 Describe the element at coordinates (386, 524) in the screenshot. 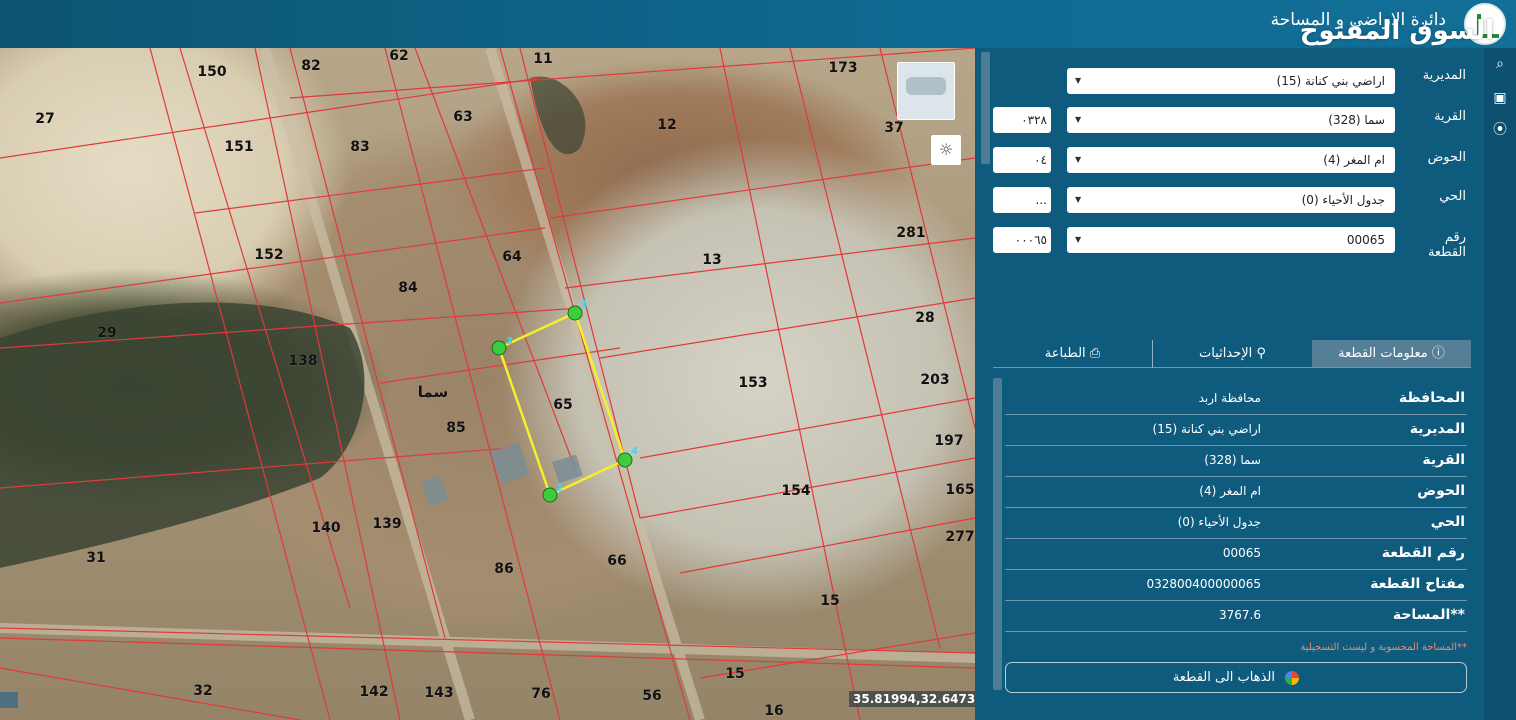

I see `parcel-number: 139` at that location.